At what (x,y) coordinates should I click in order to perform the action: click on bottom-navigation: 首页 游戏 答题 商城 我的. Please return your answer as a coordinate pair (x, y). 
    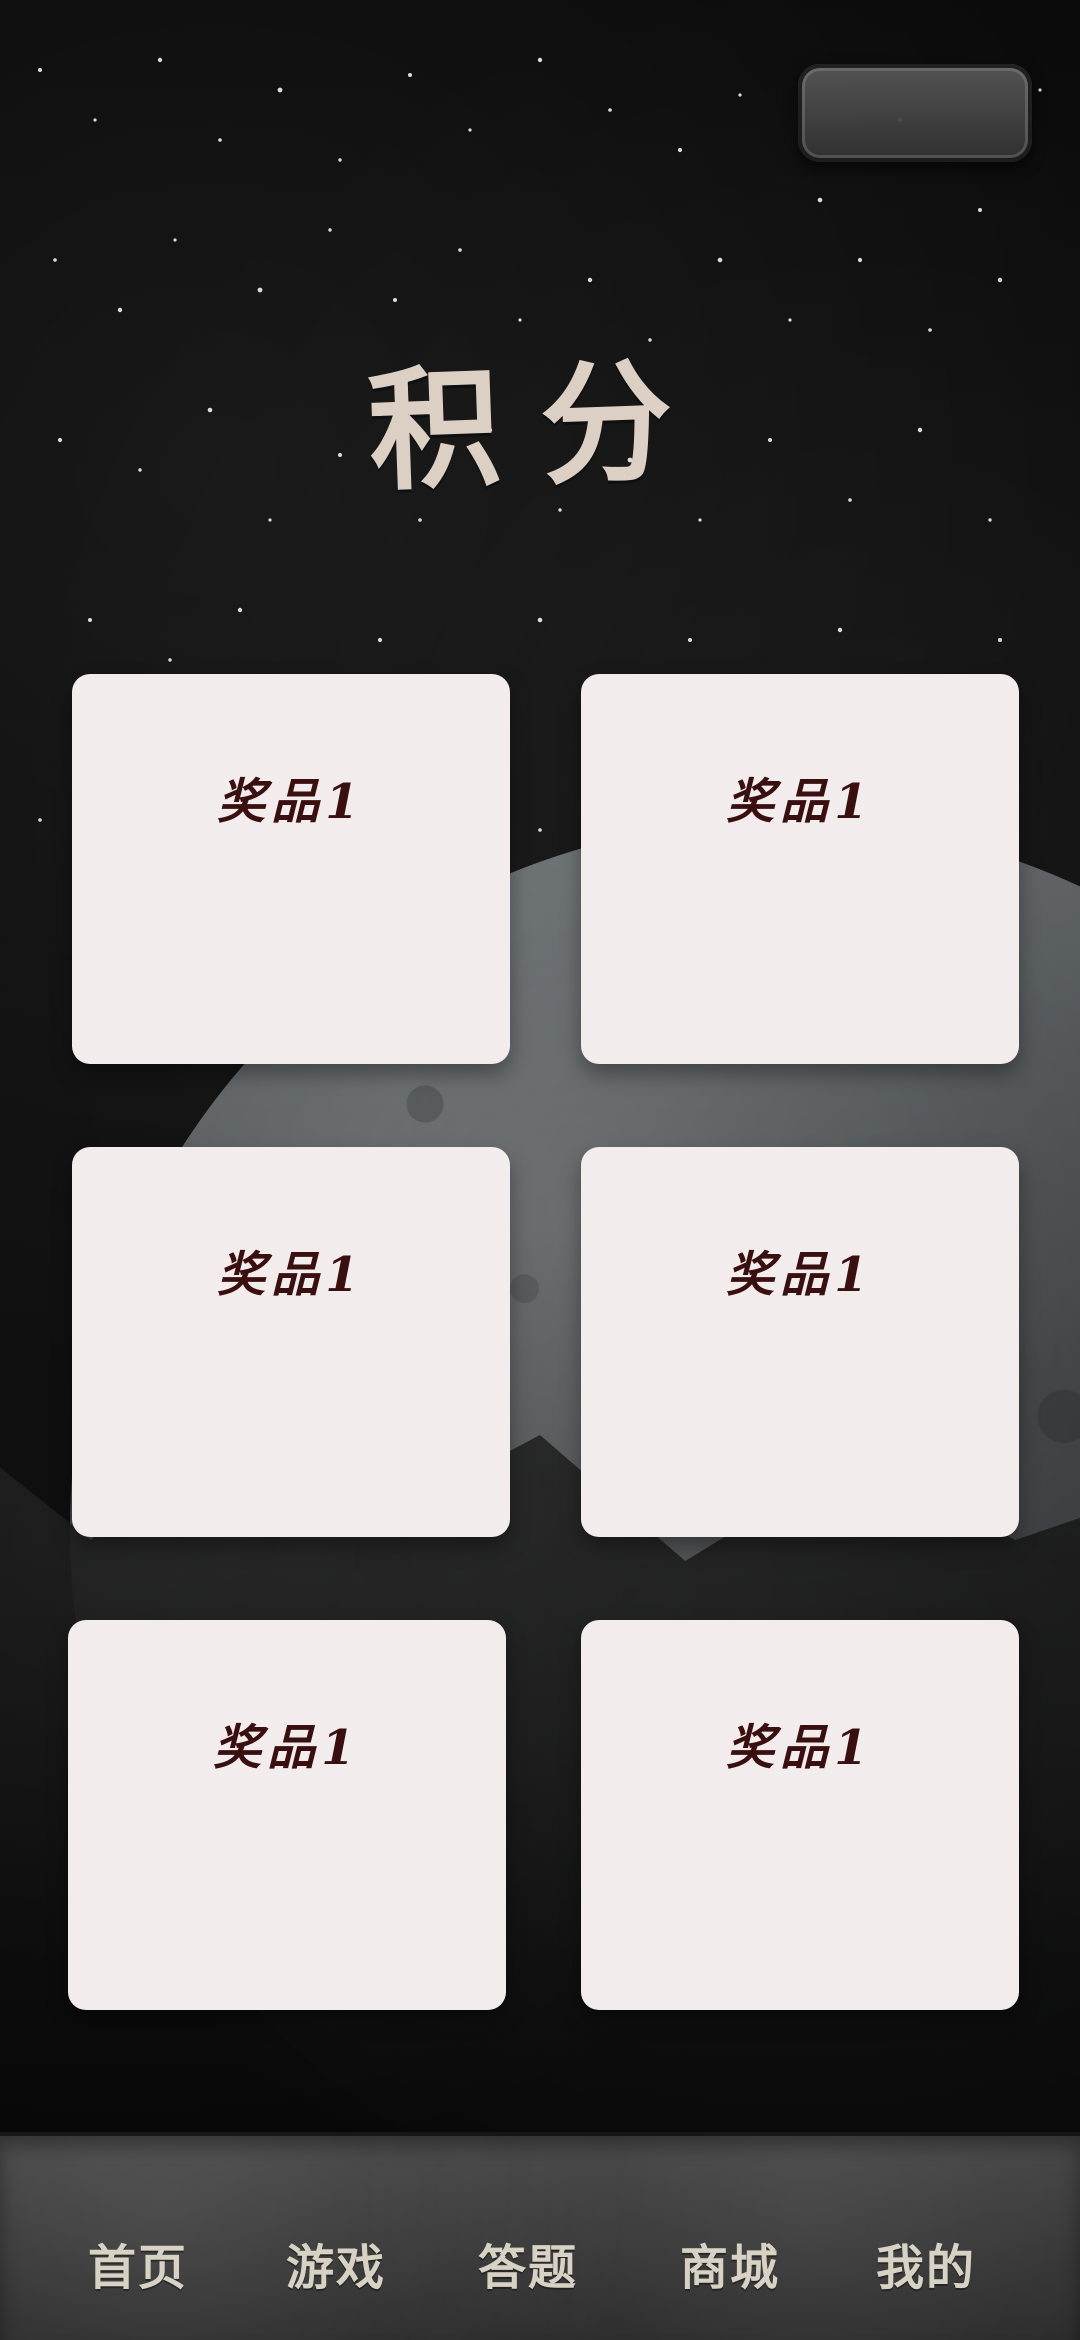
    Looking at the image, I should click on (540, 2236).